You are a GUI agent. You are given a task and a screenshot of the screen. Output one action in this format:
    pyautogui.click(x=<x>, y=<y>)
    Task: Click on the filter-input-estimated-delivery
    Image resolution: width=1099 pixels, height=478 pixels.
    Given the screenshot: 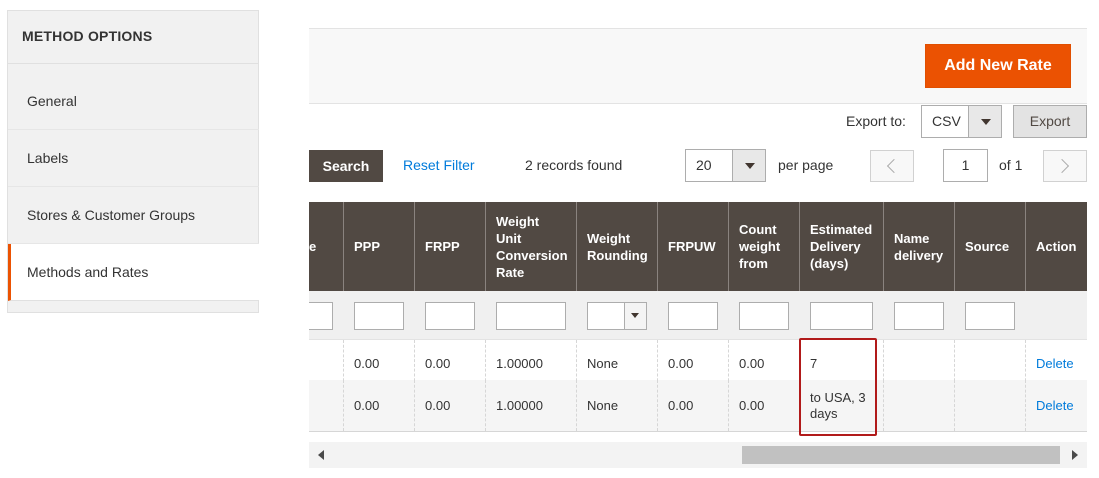 What is the action you would take?
    pyautogui.click(x=841, y=316)
    